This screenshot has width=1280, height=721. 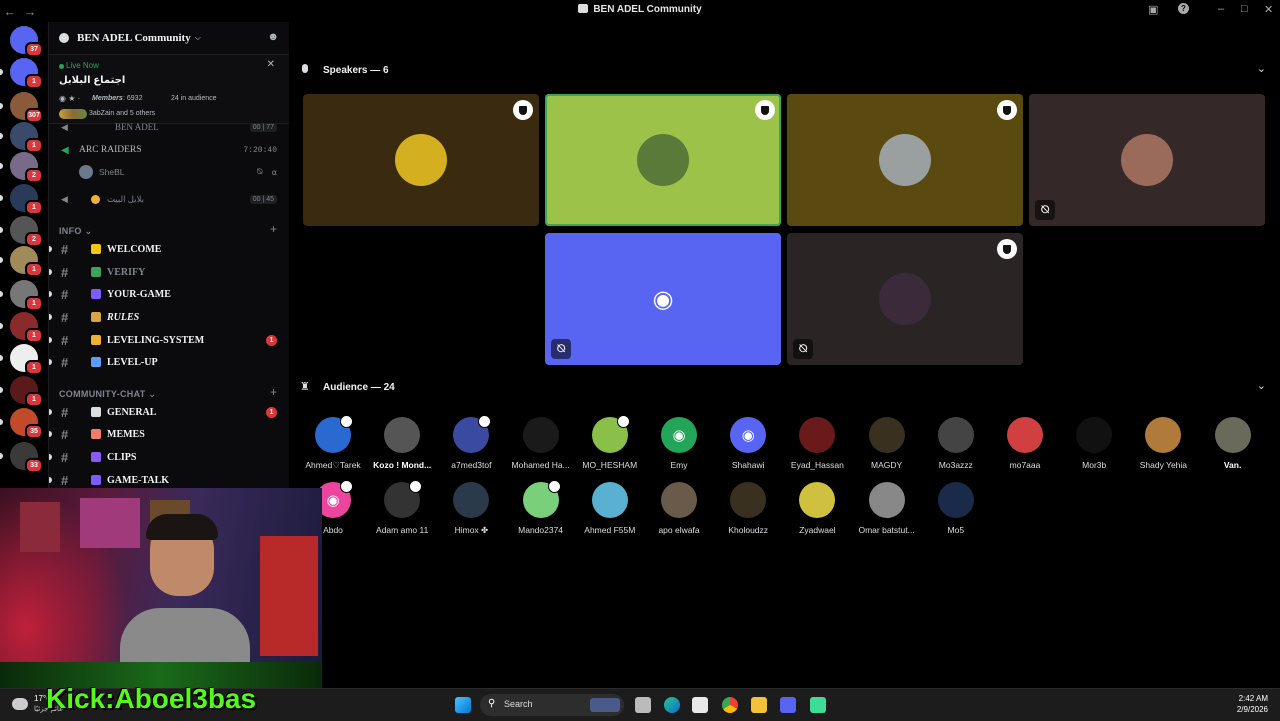 What do you see at coordinates (169, 412) in the screenshot?
I see `channel-general: # GENERAL 1` at bounding box center [169, 412].